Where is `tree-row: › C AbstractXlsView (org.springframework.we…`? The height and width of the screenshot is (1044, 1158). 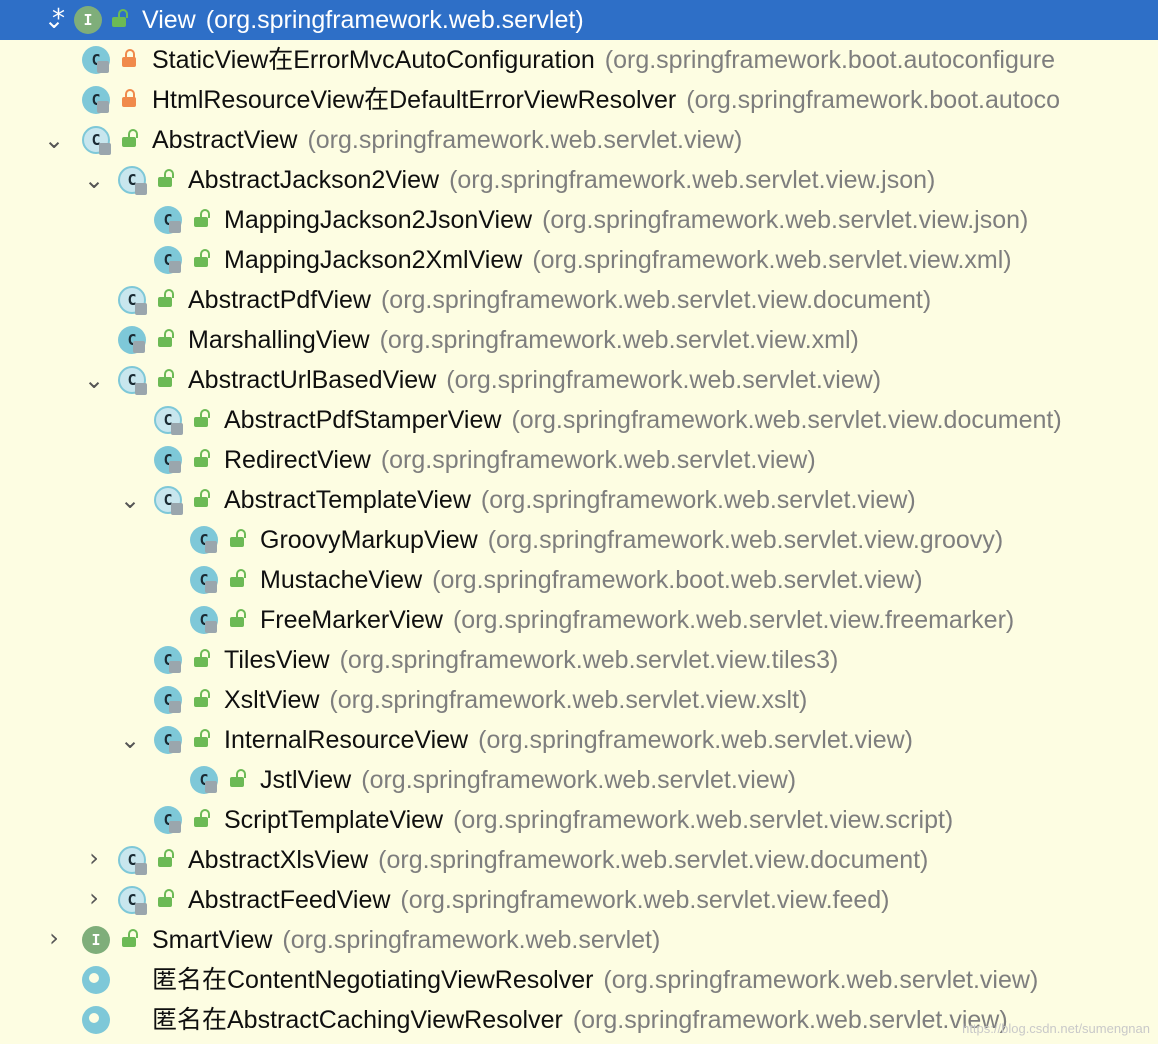 tree-row: › C AbstractXlsView (org.springframework.we… is located at coordinates (579, 860).